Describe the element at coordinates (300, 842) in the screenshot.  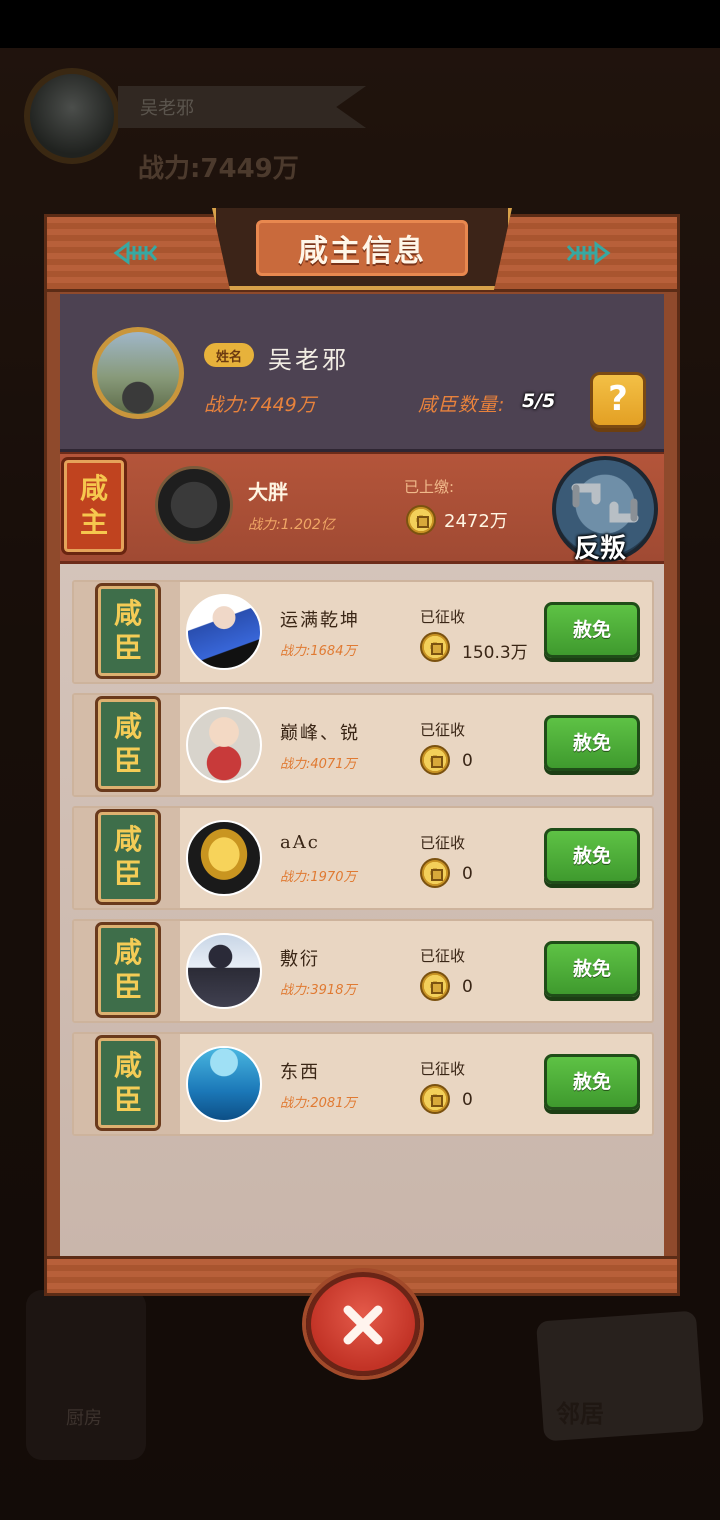
I see `vassal-name: aAc` at that location.